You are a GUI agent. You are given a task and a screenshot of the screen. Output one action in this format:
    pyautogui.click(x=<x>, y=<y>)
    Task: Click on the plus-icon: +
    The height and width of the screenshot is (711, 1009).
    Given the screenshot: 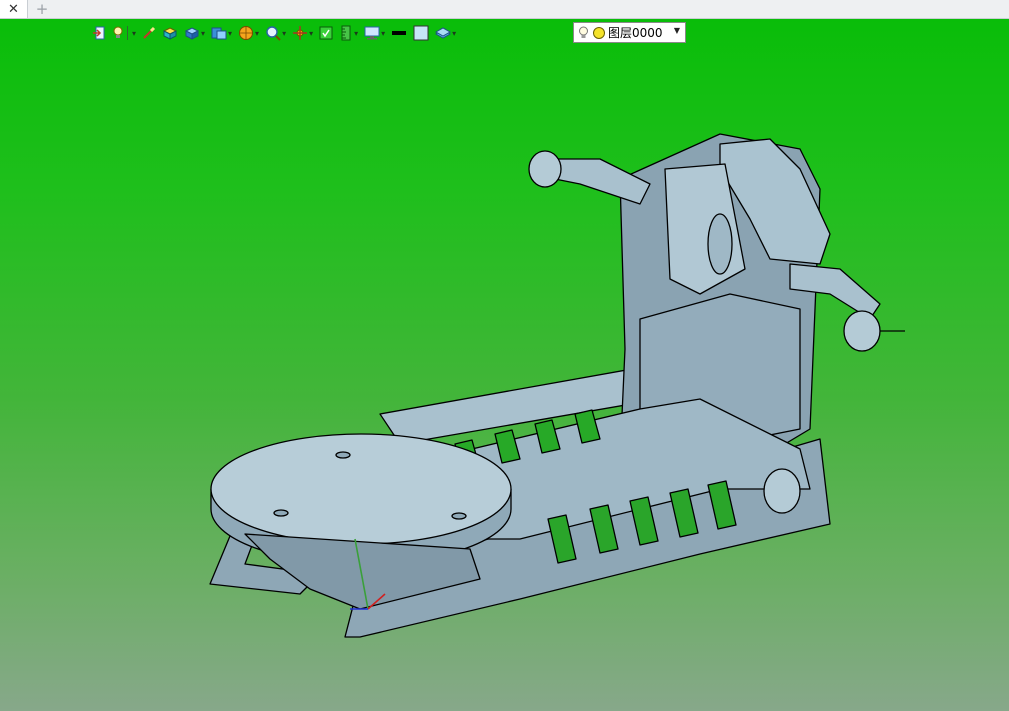 What is the action you would take?
    pyautogui.click(x=42, y=9)
    